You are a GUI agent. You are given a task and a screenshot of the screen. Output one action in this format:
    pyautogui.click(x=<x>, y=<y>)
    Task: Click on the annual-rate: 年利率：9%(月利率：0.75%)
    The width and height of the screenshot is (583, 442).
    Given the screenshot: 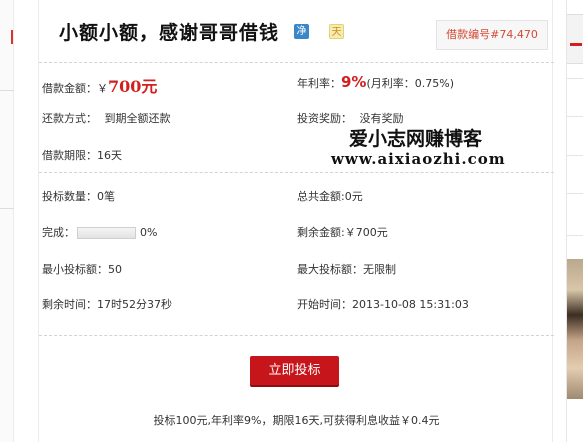 What is the action you would take?
    pyautogui.click(x=375, y=82)
    